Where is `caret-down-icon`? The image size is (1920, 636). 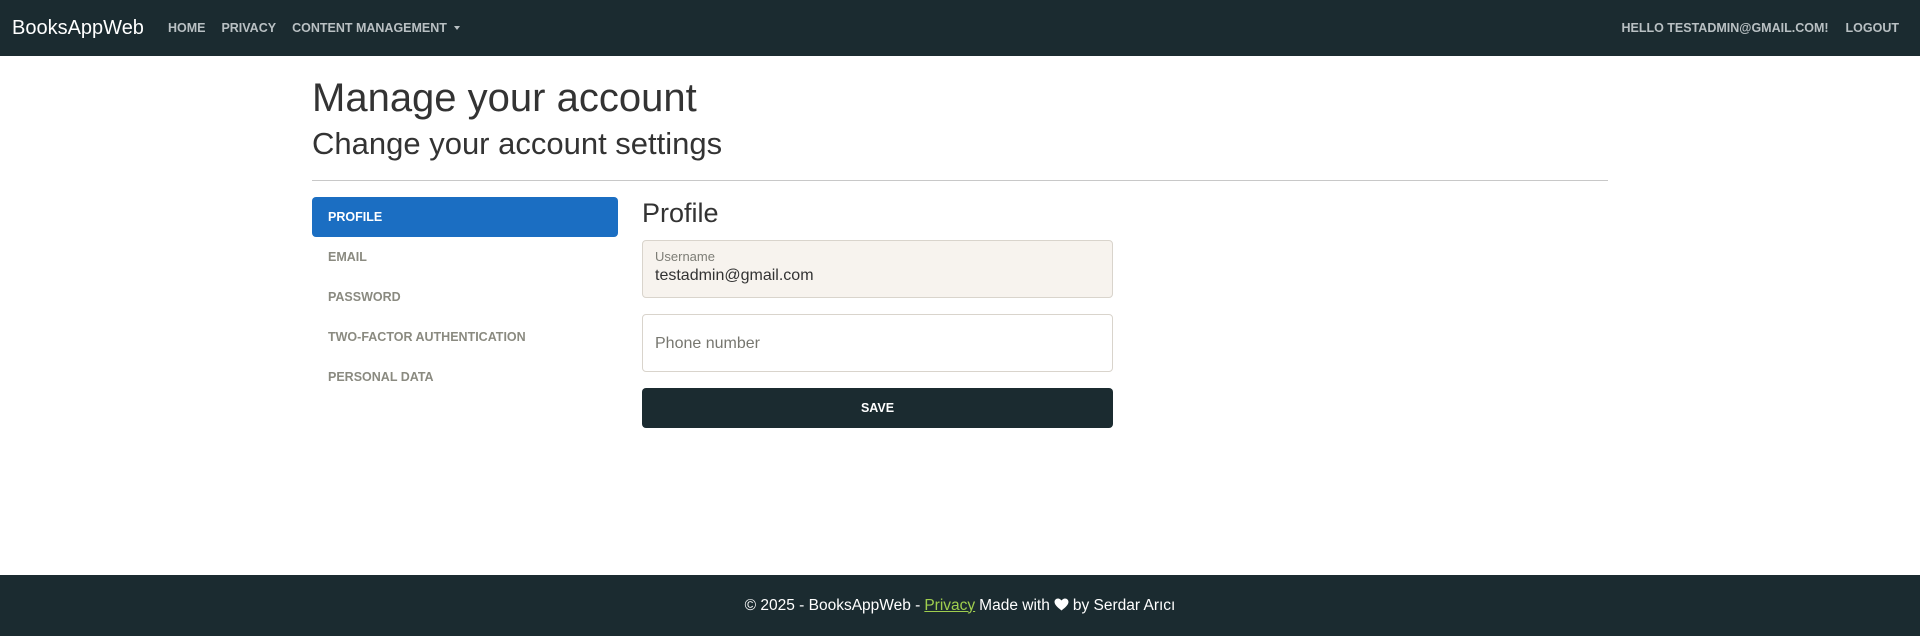
caret-down-icon is located at coordinates (456, 28).